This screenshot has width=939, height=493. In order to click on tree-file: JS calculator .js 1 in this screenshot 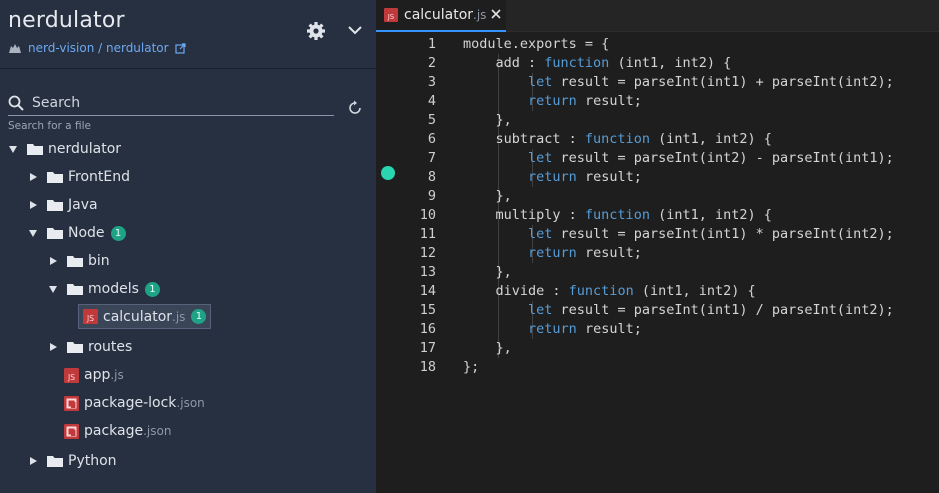, I will do `click(145, 316)`.